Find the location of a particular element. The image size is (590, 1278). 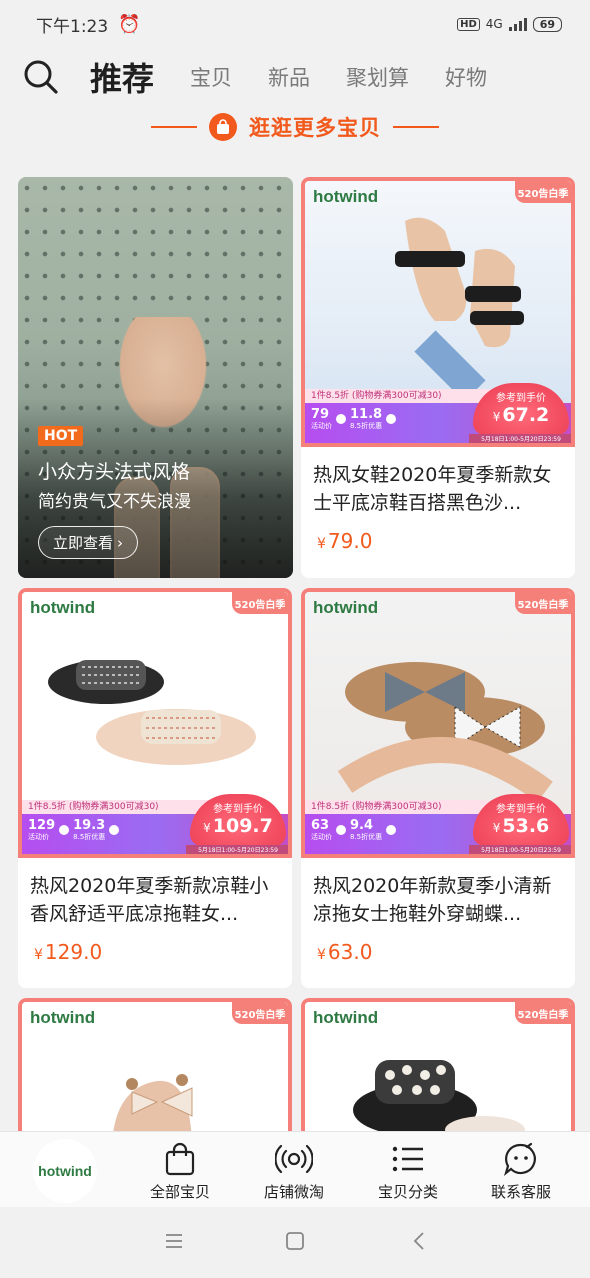

slipper-illustration is located at coordinates (152, 712).